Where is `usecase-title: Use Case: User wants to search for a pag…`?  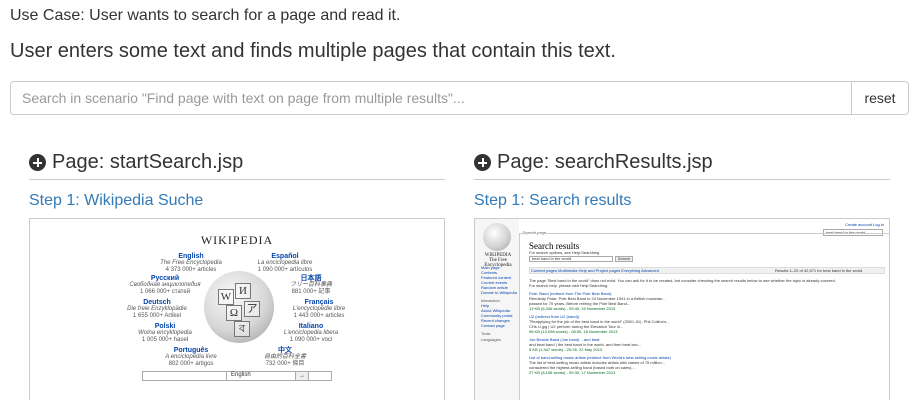 usecase-title: Use Case: User wants to search for a pag… is located at coordinates (205, 15).